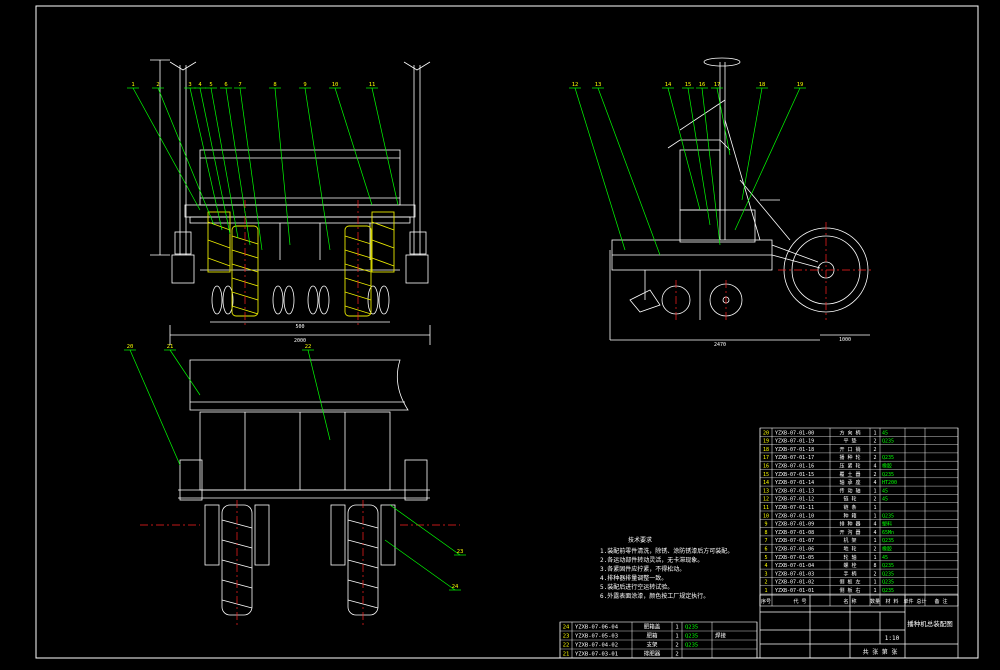 The width and height of the screenshot is (1000, 670). What do you see at coordinates (642, 569) in the screenshot?
I see `tech-req-line-3: 3.各紧固件应拧紧，不得松动。` at bounding box center [642, 569].